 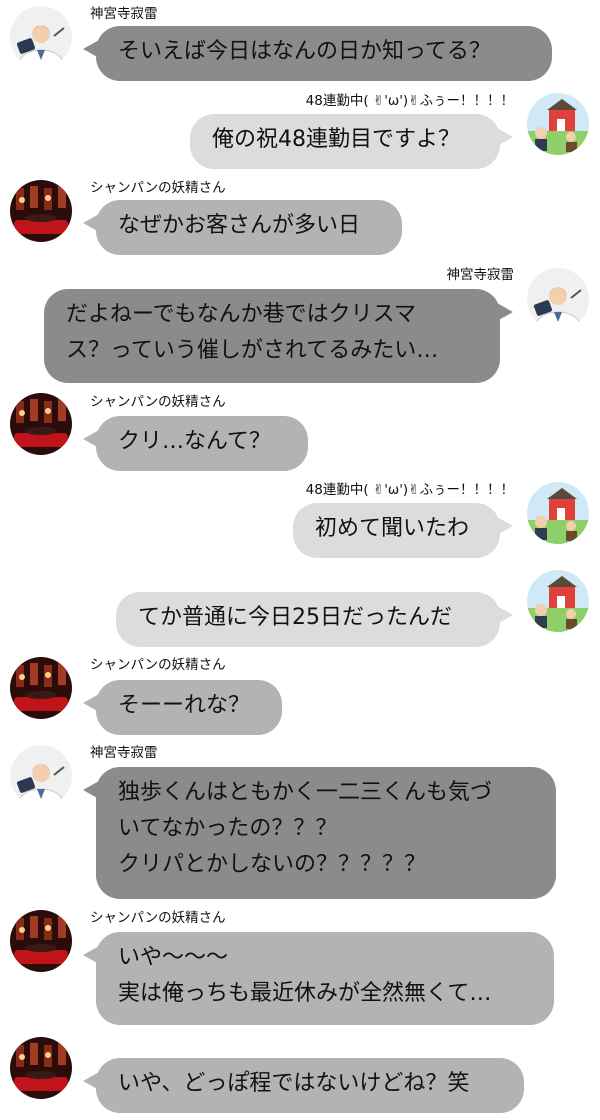 What do you see at coordinates (317, 53) in the screenshot?
I see `message-bubble: そいえば今日はなんの日か知ってる？` at bounding box center [317, 53].